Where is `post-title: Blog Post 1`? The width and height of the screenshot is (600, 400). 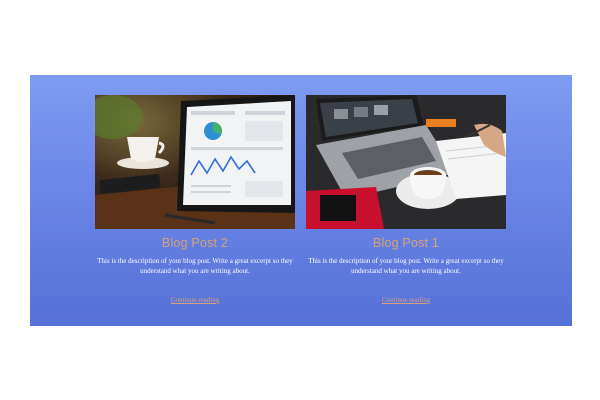 post-title: Blog Post 1 is located at coordinates (406, 243).